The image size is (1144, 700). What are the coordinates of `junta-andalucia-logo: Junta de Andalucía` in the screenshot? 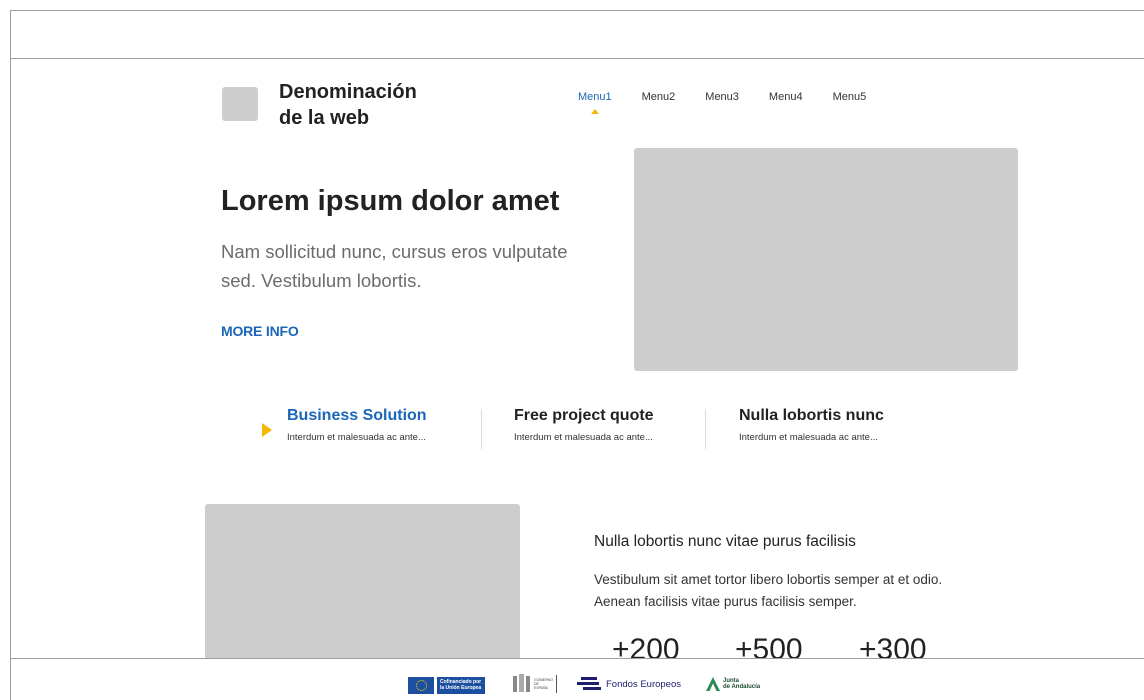 It's located at (732, 684).